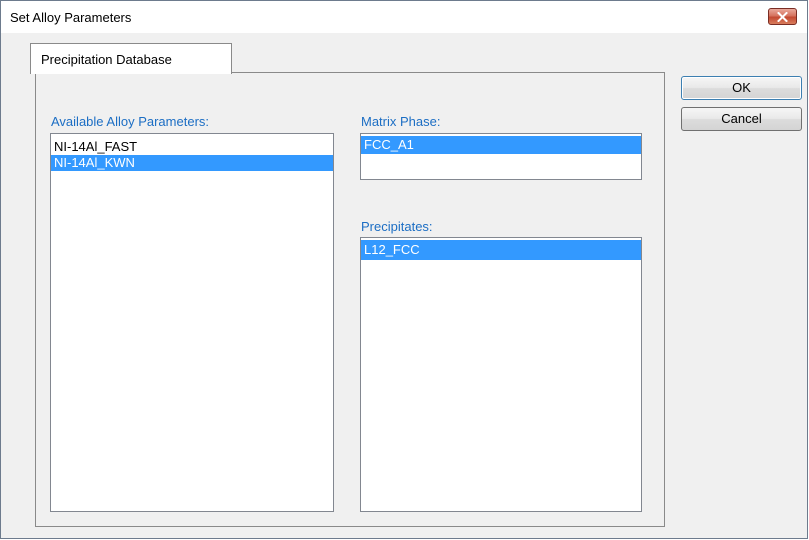 The image size is (809, 540). Describe the element at coordinates (741, 119) in the screenshot. I see `cancel-button: Cancel` at that location.